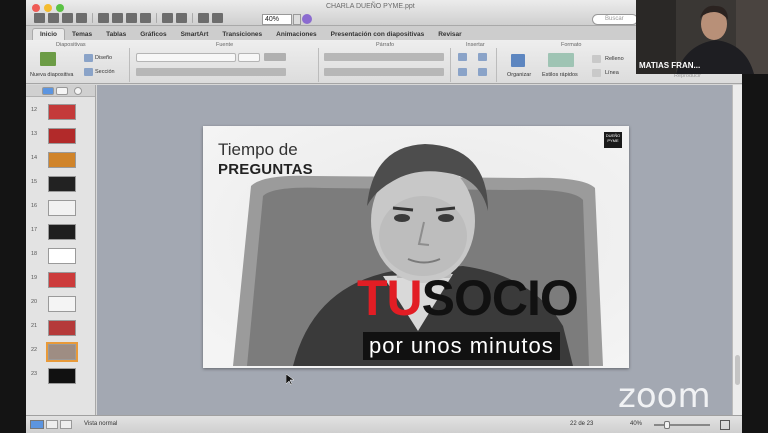 This screenshot has width=768, height=433. Describe the element at coordinates (450, 34) in the screenshot. I see `tab-revisar: Revisar` at that location.